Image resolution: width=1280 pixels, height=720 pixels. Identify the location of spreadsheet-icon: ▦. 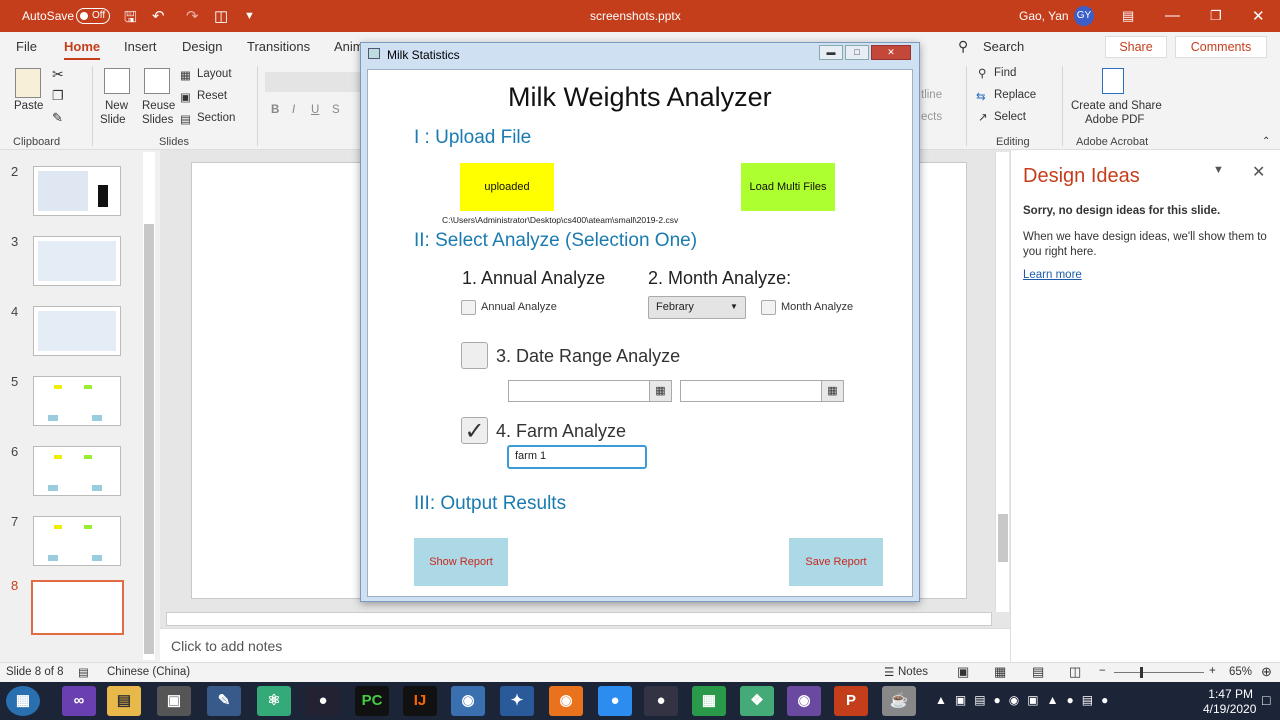
(709, 701).